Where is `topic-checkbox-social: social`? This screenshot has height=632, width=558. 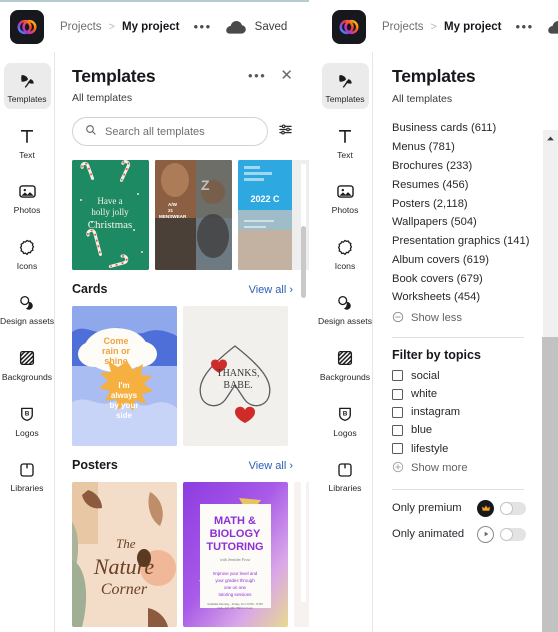 topic-checkbox-social: social is located at coordinates (466, 376).